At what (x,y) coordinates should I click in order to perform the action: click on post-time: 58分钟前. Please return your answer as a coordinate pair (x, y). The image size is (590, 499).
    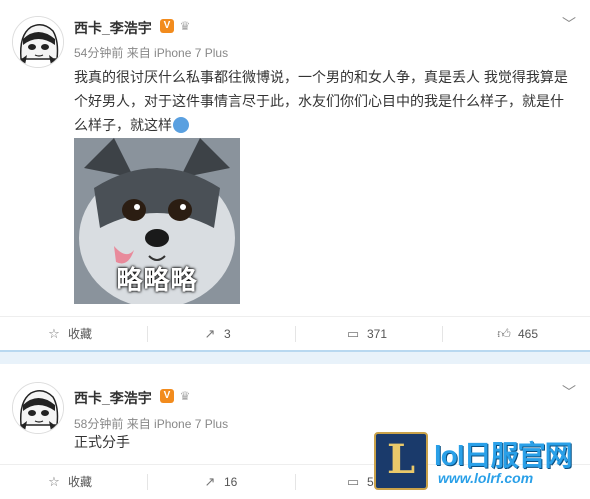
    Looking at the image, I should click on (98, 424).